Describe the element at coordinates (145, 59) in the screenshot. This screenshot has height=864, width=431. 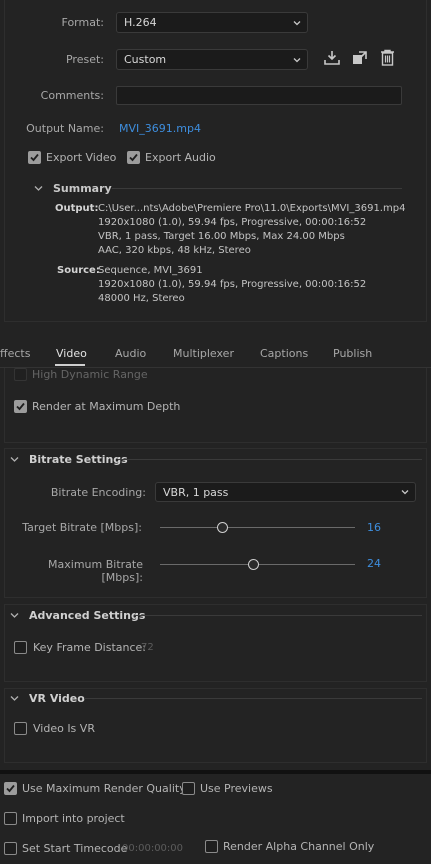
I see `preset-value: Custom` at that location.